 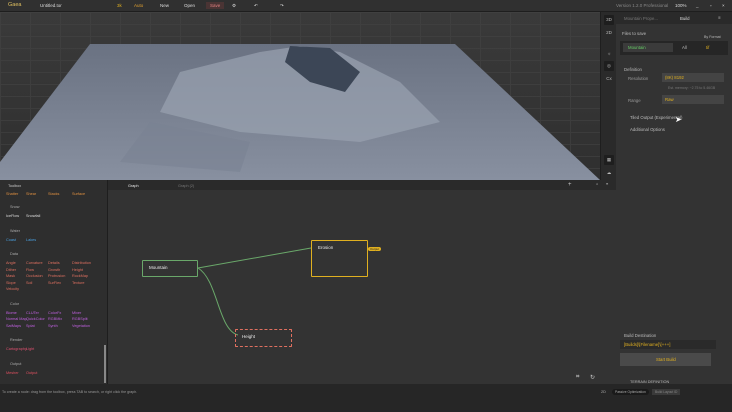 I want to click on toolbox-item: Shatter, so click(x=12, y=194).